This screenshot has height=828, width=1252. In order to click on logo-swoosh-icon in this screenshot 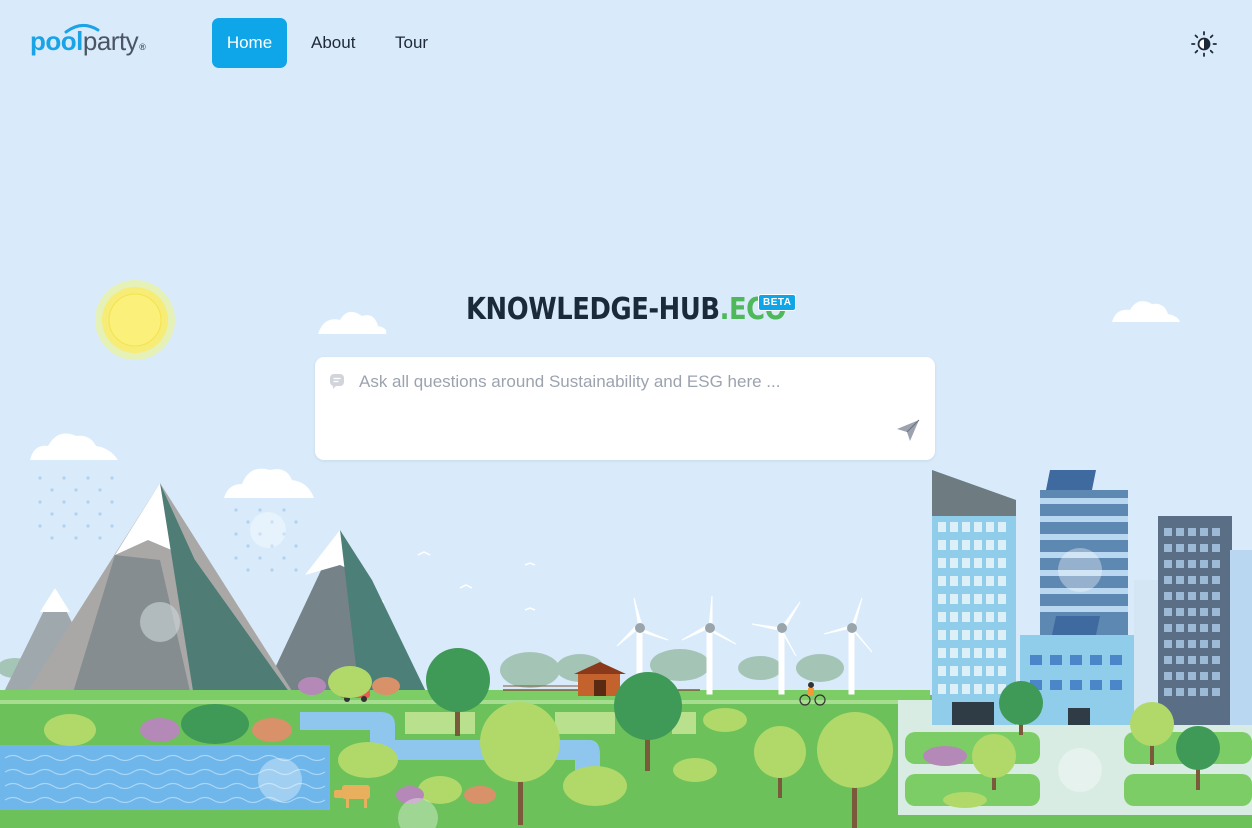, I will do `click(82, 29)`.